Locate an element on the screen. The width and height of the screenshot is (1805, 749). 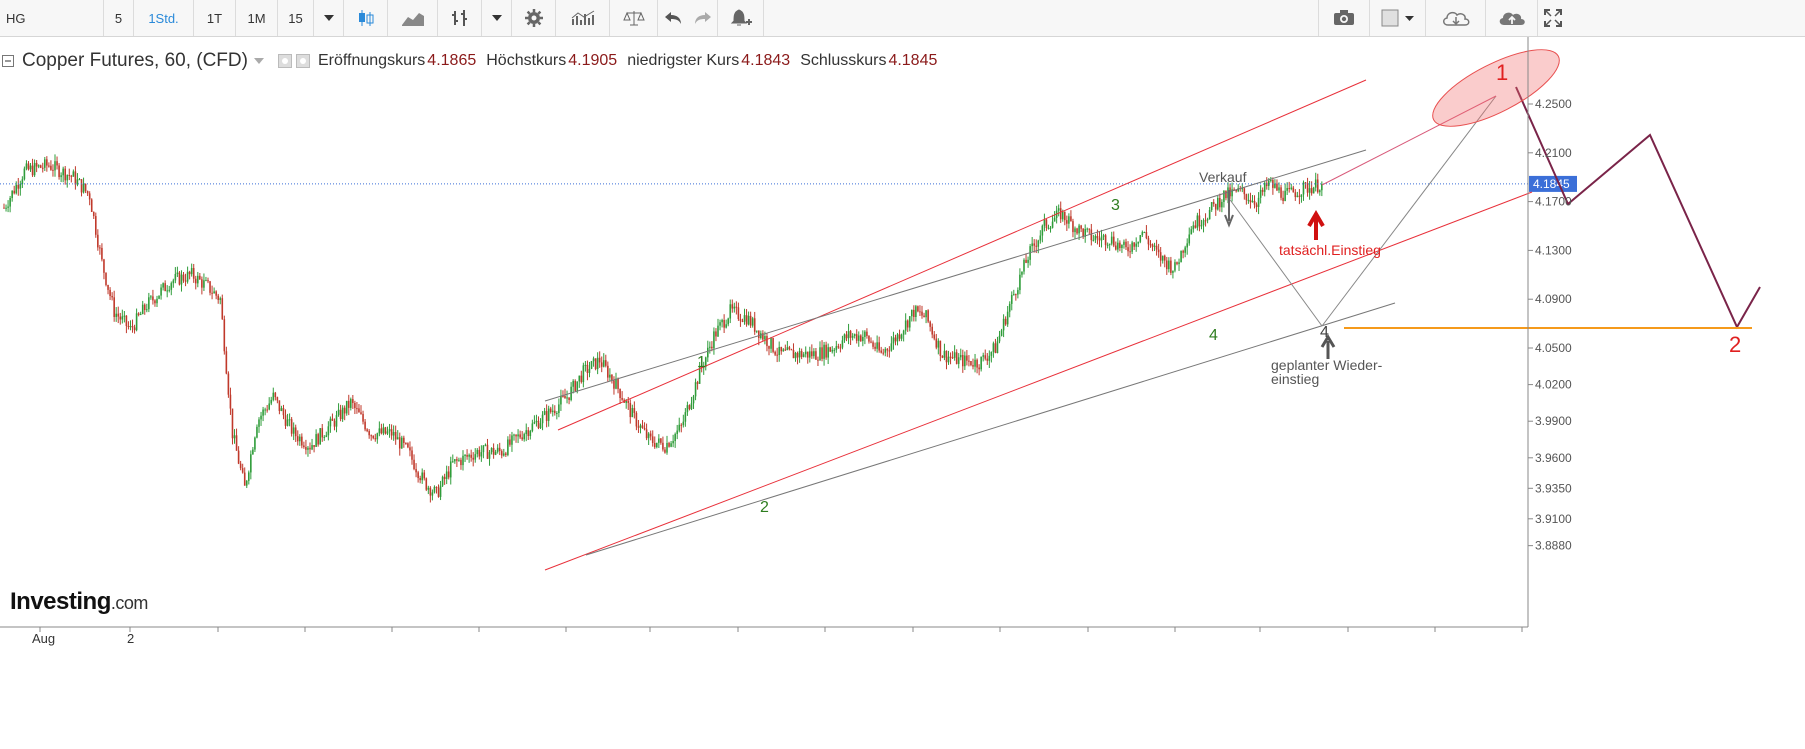
interval-1d-button: 1T is located at coordinates (215, 18).